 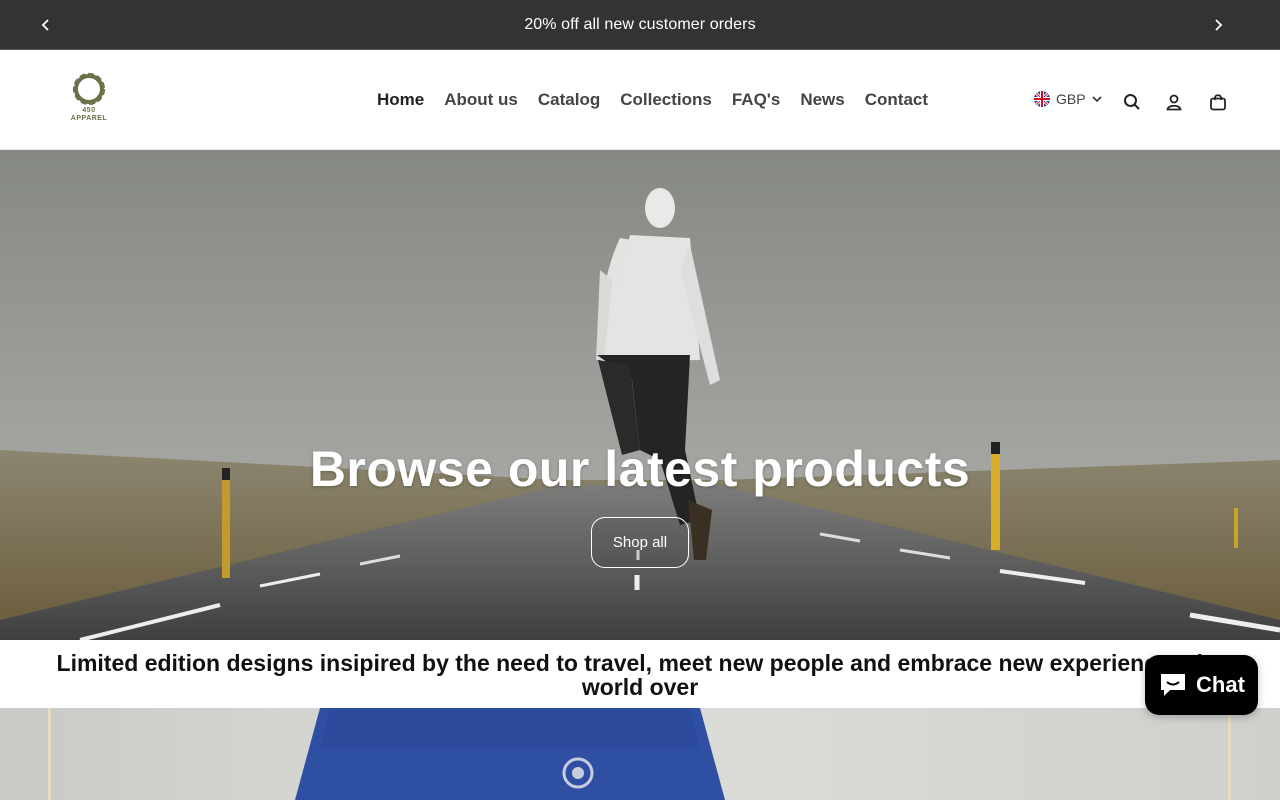 What do you see at coordinates (640, 542) in the screenshot?
I see `shop-all-button: Shop all` at bounding box center [640, 542].